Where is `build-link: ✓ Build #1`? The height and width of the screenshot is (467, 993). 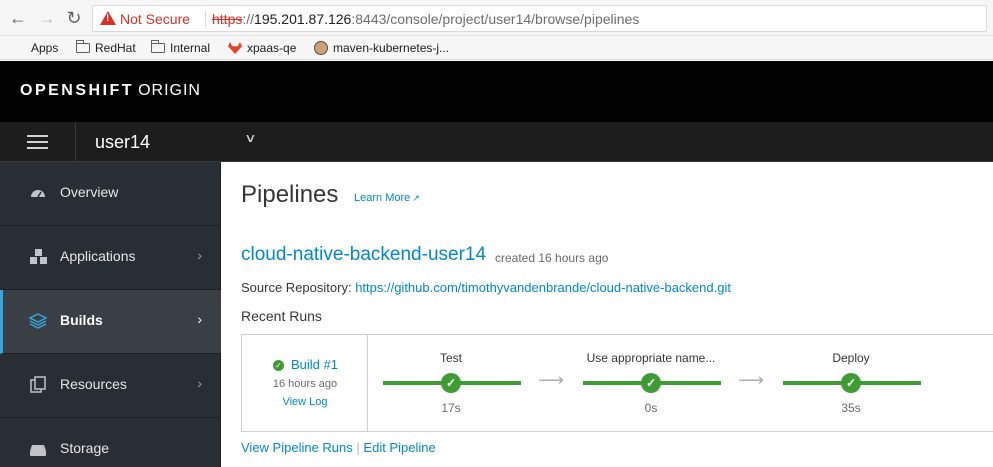 build-link: ✓ Build #1 is located at coordinates (305, 364).